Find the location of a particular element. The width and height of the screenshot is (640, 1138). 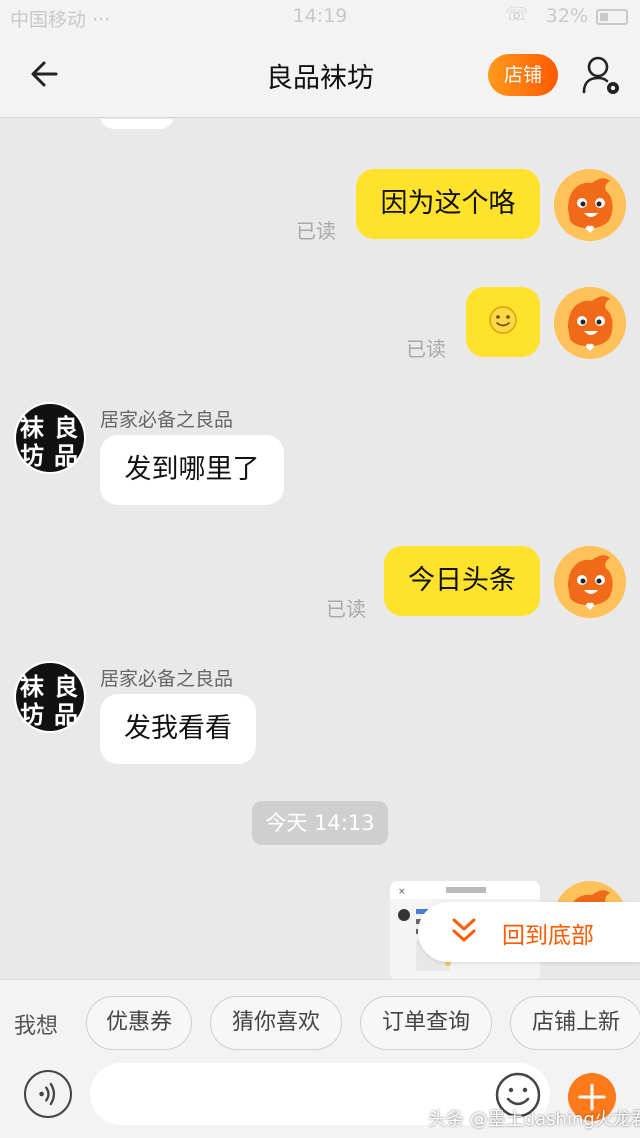

back-to-bottom-label: 回到底部 is located at coordinates (548, 936).